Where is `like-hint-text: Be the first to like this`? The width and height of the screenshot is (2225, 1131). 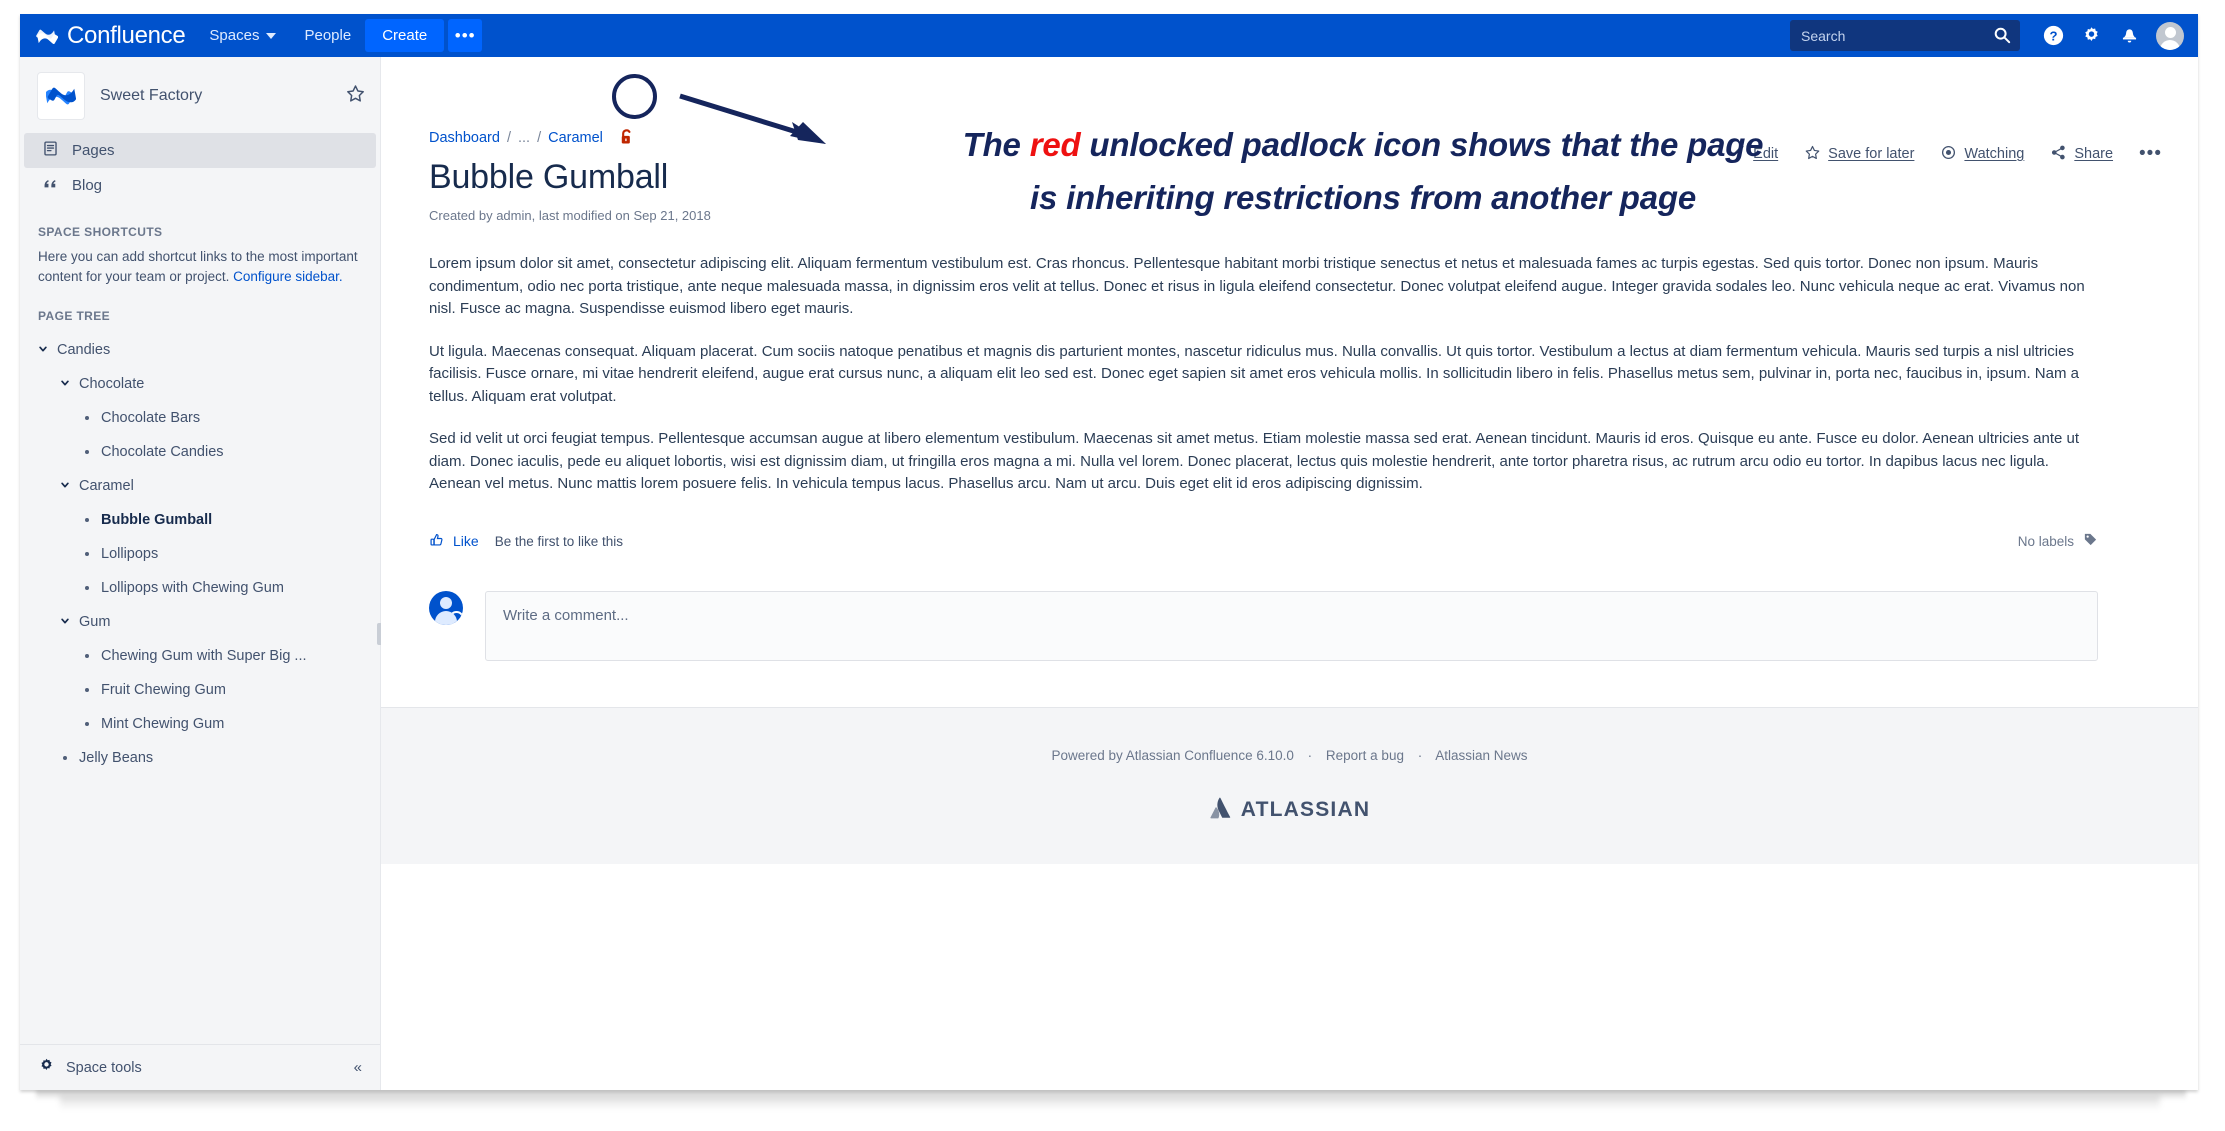 like-hint-text: Be the first to like this is located at coordinates (558, 541).